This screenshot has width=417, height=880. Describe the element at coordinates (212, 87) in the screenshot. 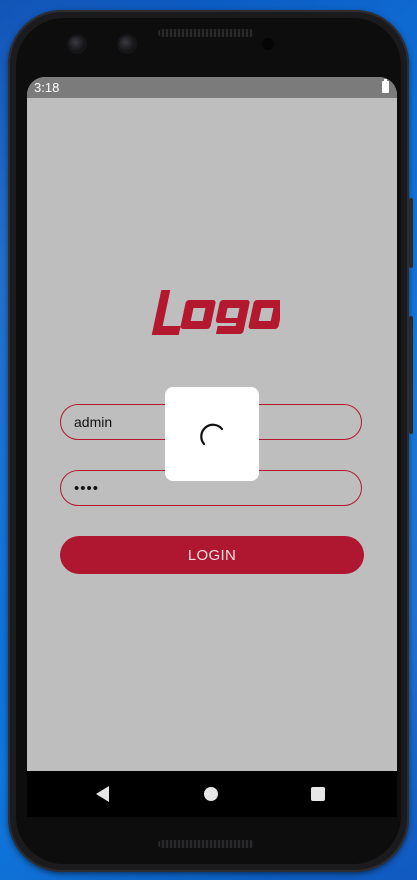

I see `status-bar: 3:18` at that location.